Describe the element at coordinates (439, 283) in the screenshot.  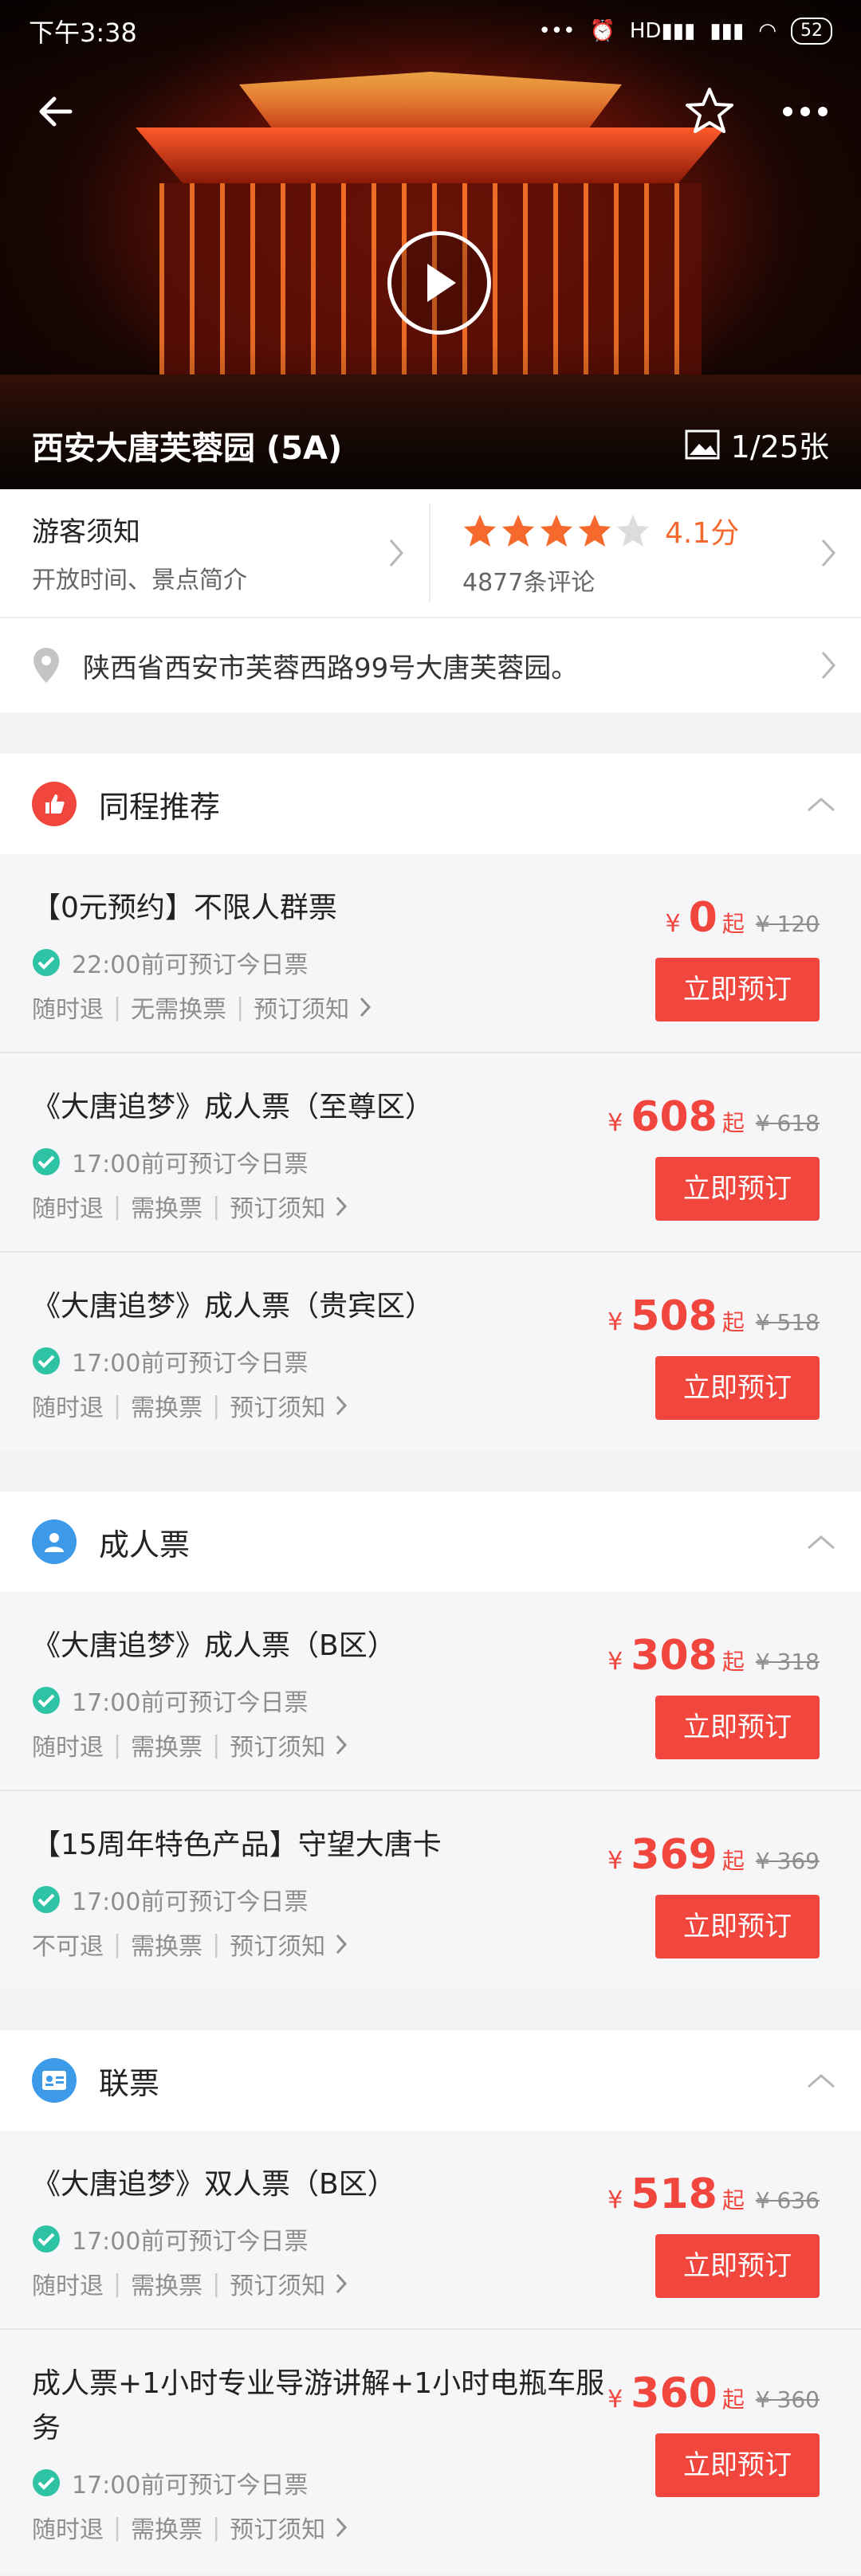
I see `play-video-button` at that location.